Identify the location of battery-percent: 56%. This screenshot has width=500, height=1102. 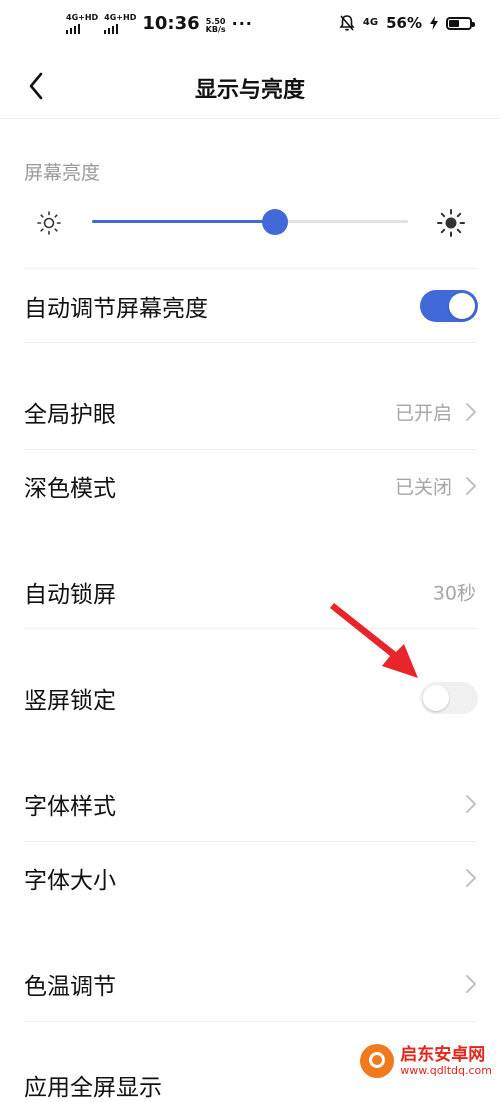
(404, 23).